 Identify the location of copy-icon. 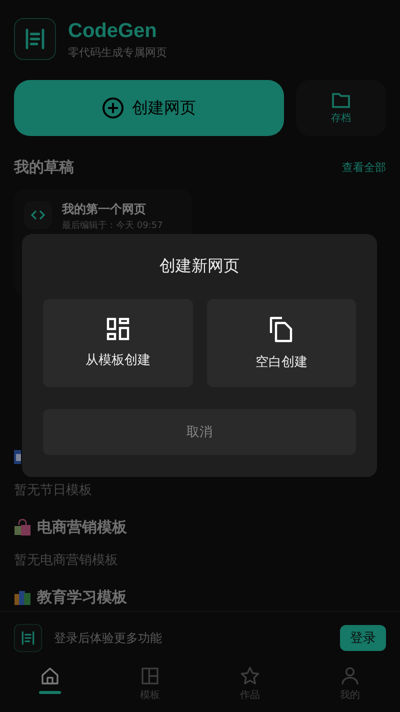
(281, 329).